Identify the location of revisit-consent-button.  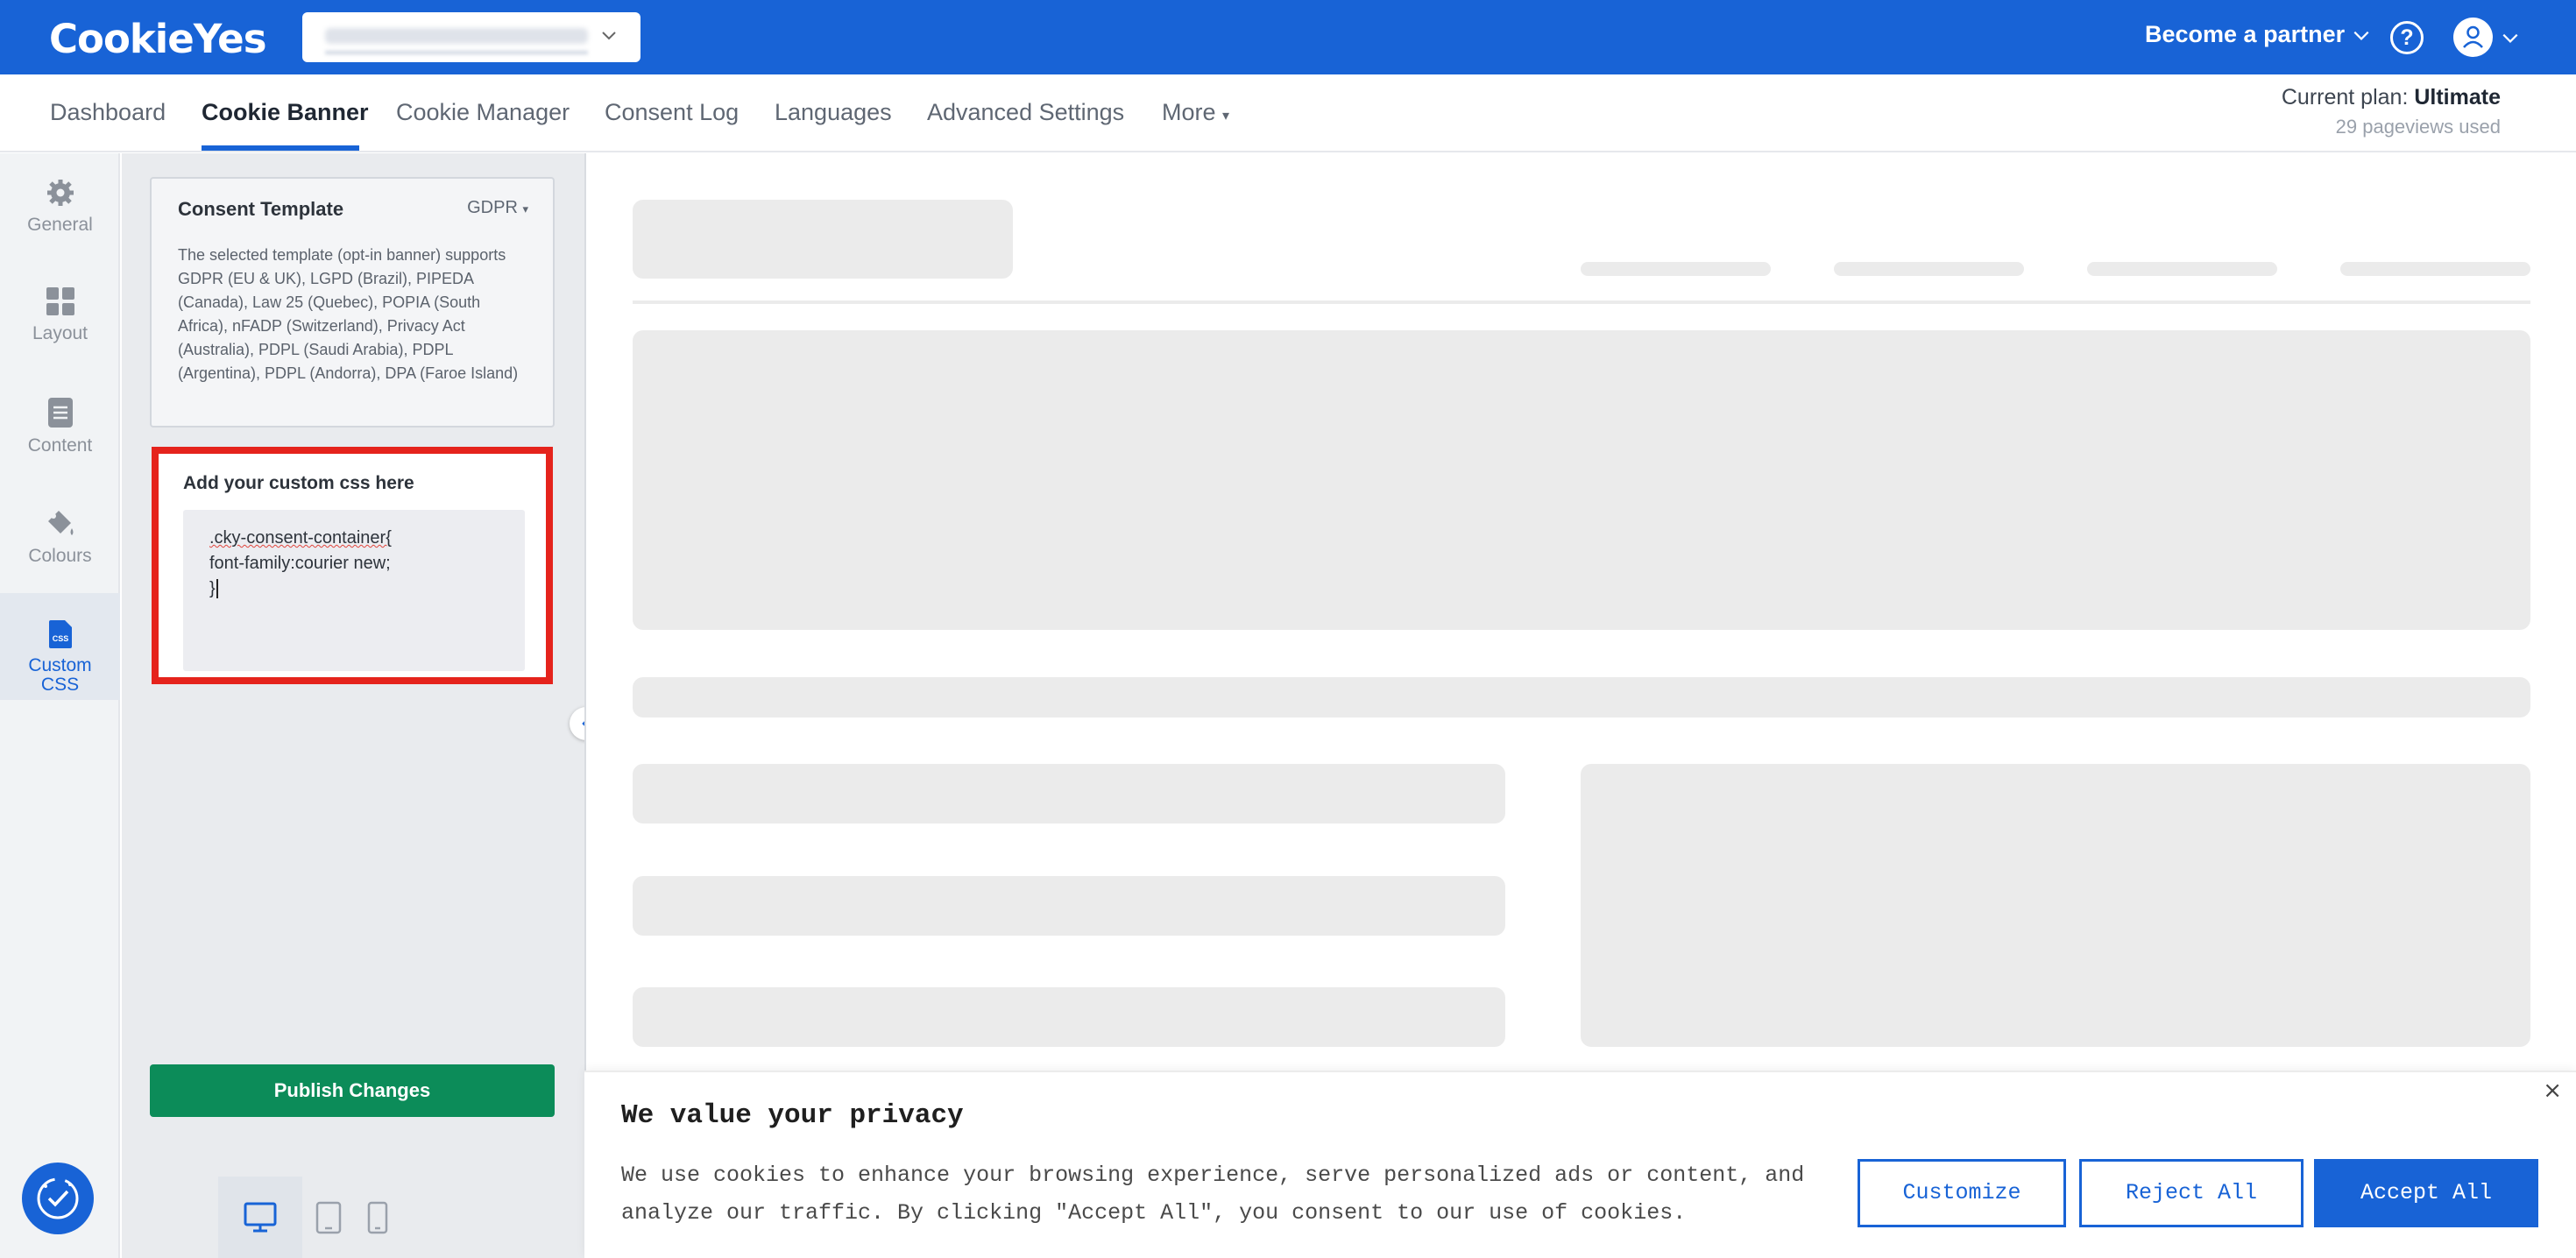
(58, 1198).